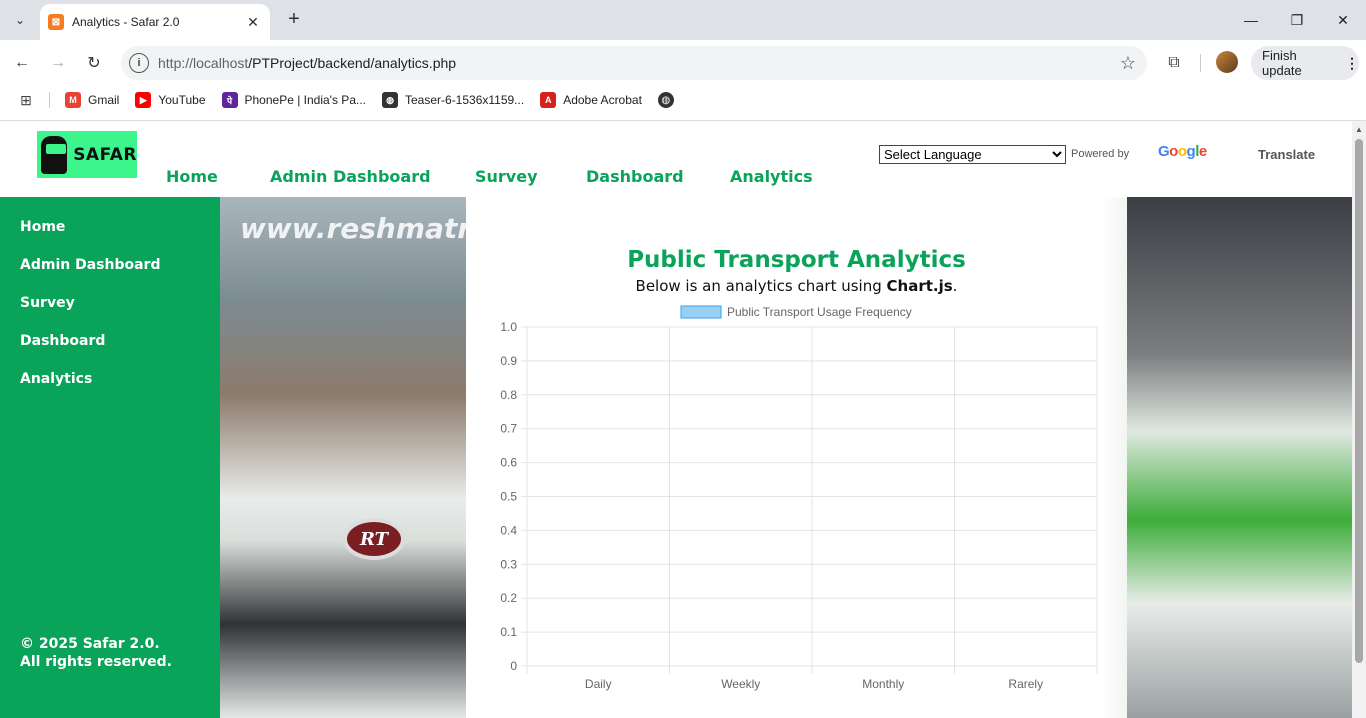 Image resolution: width=1366 pixels, height=718 pixels. Describe the element at coordinates (90, 265) in the screenshot. I see `sidebar-item-admin-dashboard: Admin Dashboard` at that location.